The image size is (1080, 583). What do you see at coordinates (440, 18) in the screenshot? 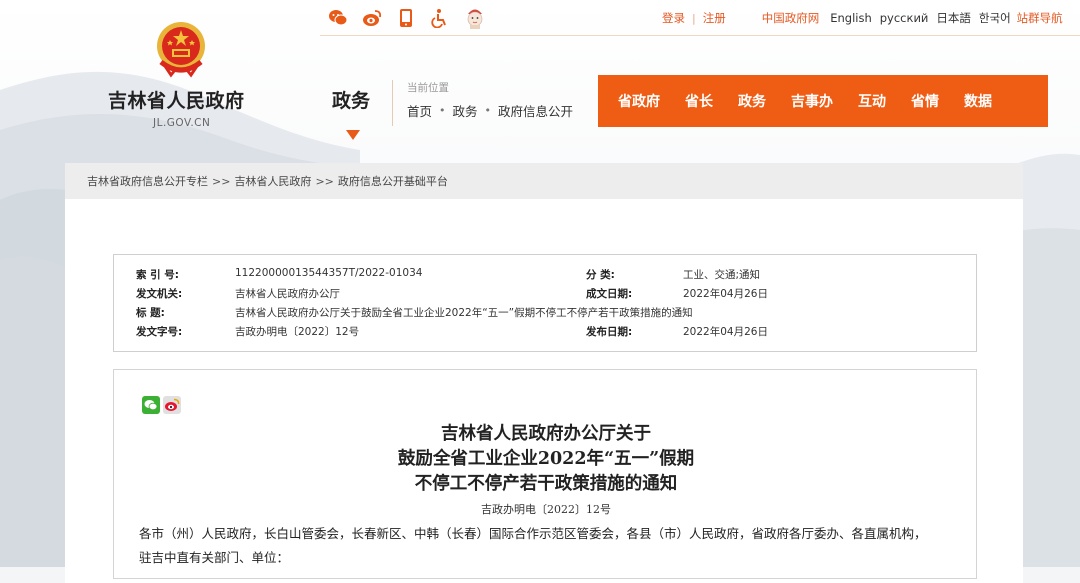
I see `accessibility-icon` at bounding box center [440, 18].